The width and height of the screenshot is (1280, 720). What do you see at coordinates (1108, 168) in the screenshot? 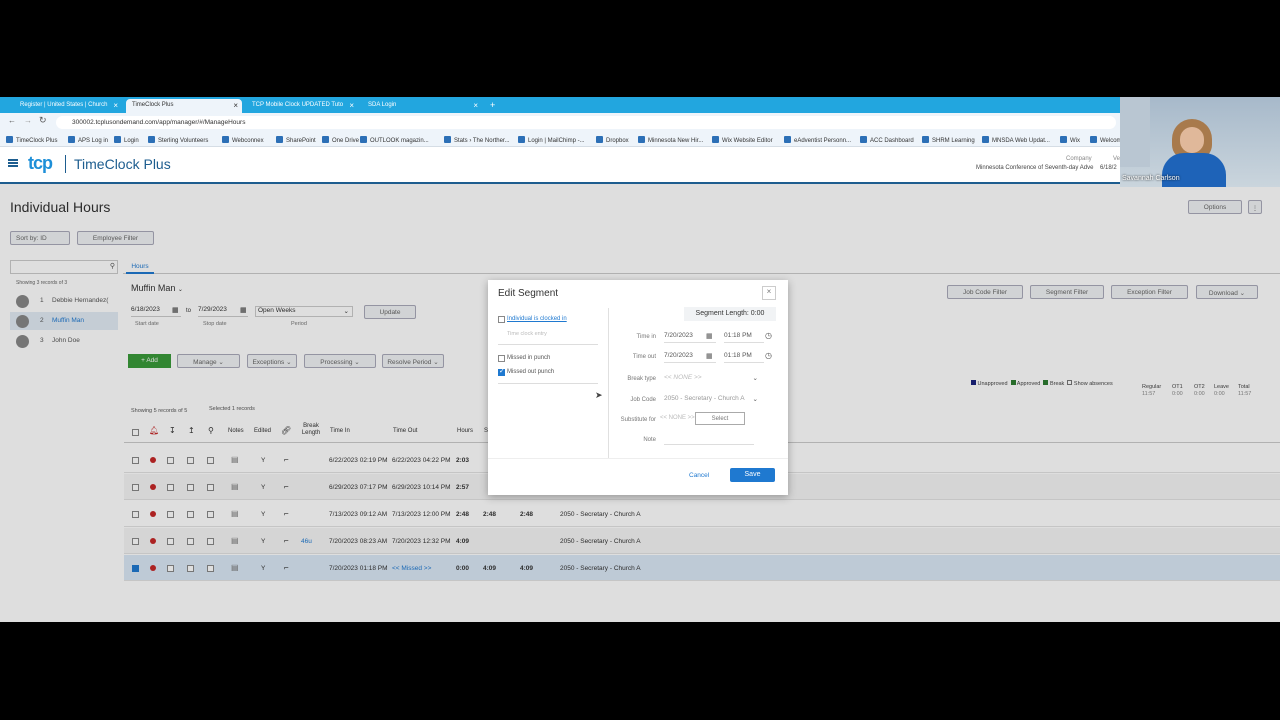
I see `header-date: 6/18/2` at bounding box center [1108, 168].